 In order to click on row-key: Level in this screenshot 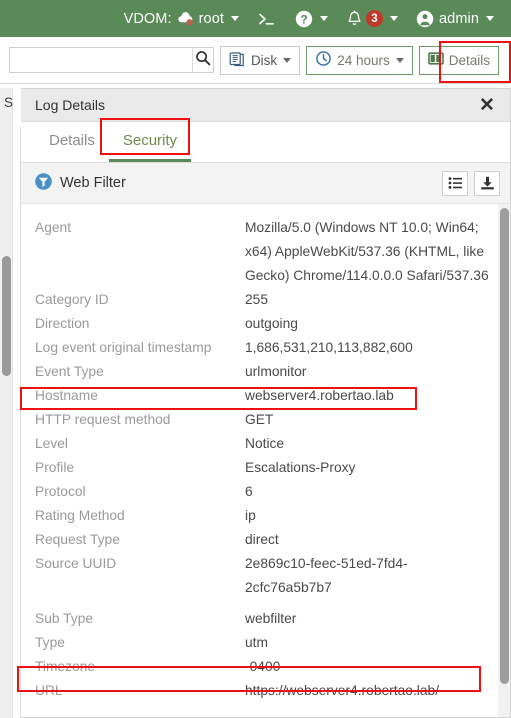, I will do `click(51, 443)`.